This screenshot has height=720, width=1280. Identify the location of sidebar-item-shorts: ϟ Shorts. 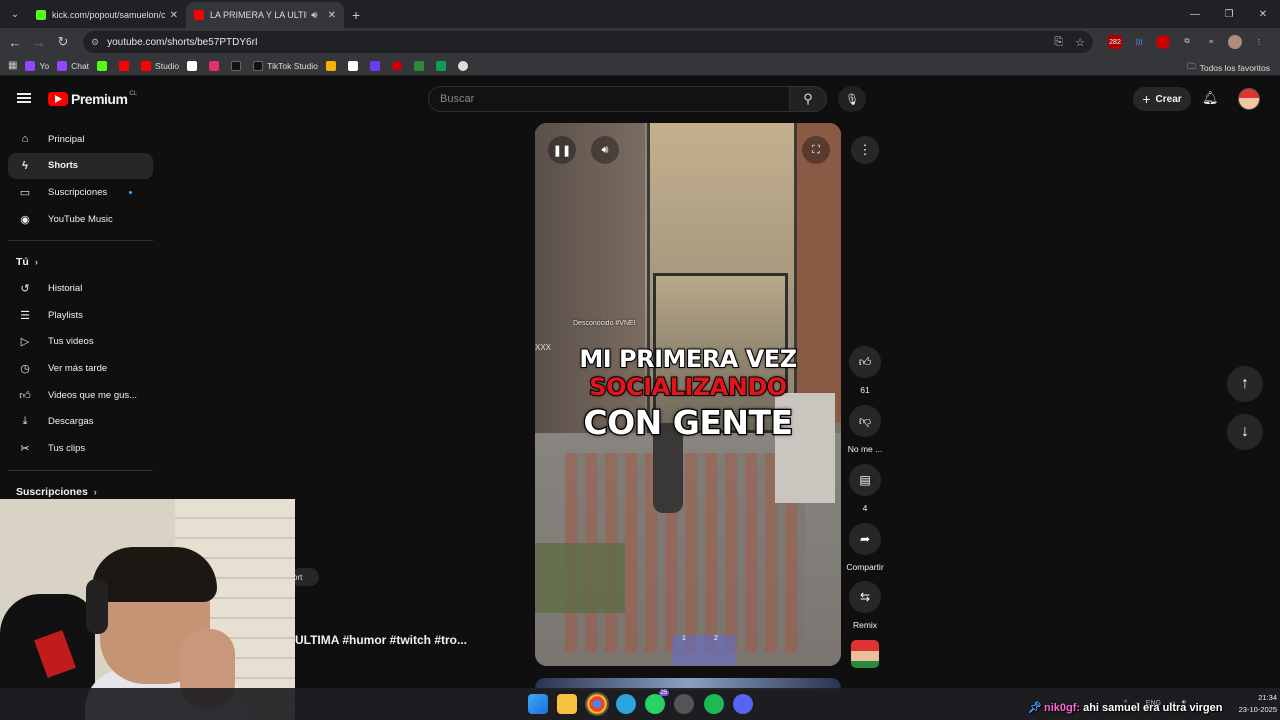
(80, 166).